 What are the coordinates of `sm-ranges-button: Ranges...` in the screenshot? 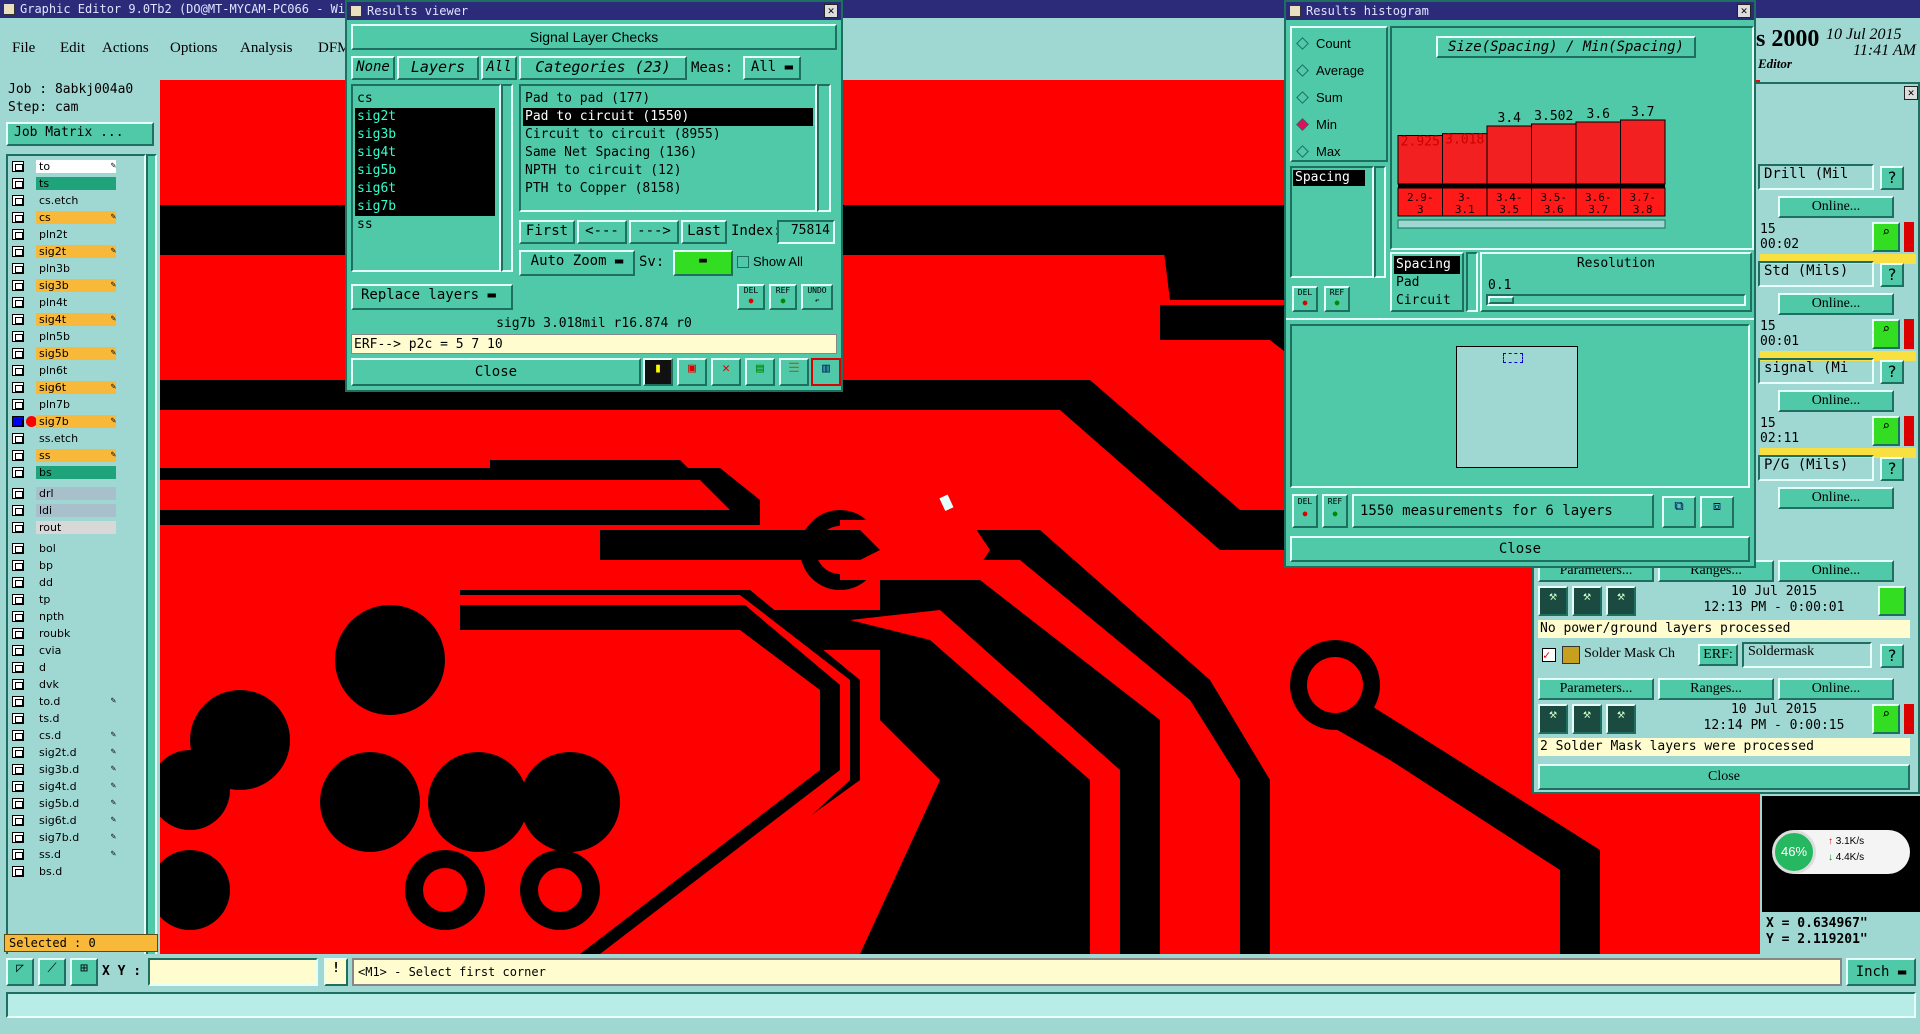 It's located at (1716, 689).